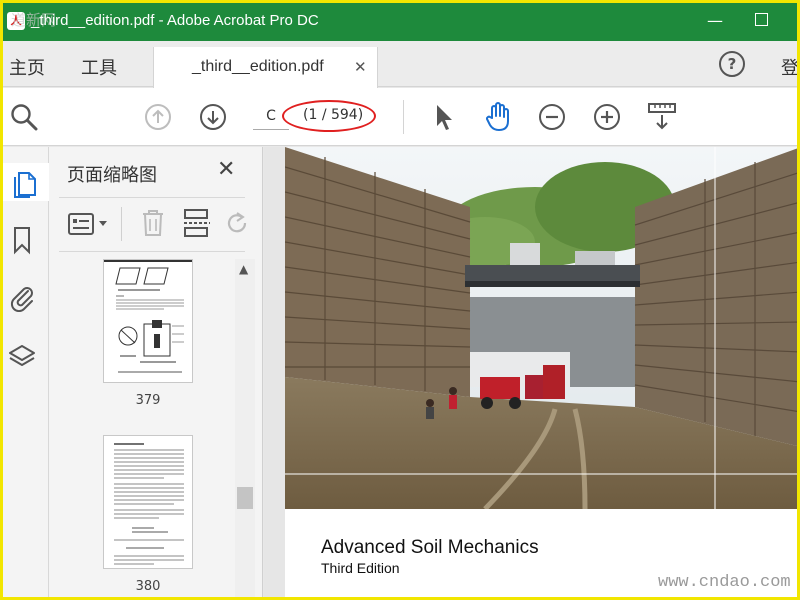 The image size is (800, 600). Describe the element at coordinates (153, 223) in the screenshot. I see `delete-page-icon` at that location.